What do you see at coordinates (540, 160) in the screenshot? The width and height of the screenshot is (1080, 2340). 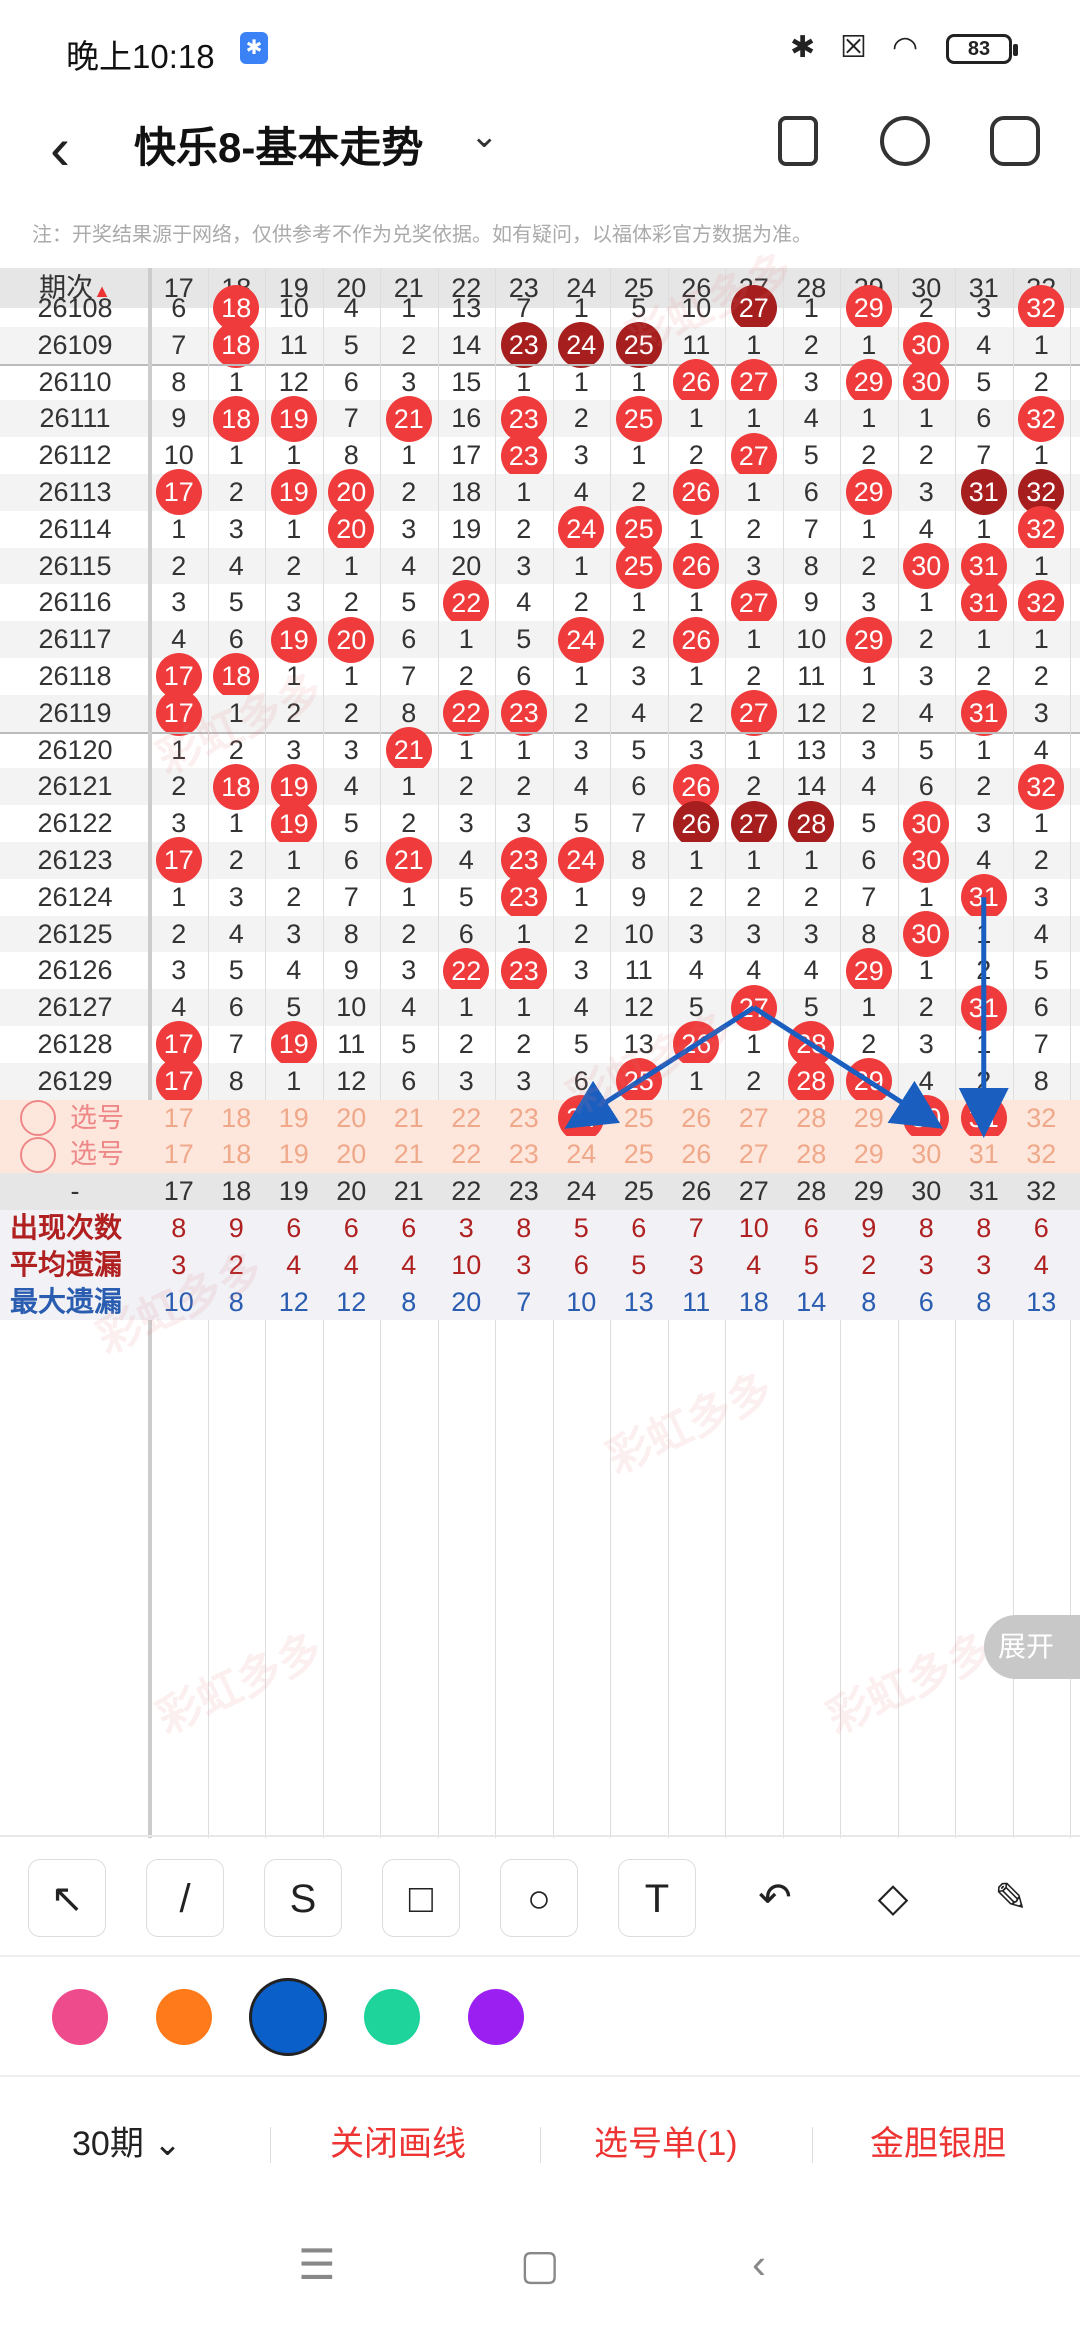 I see `app-bar: ‹ 快乐8-基本走势 ⌄` at bounding box center [540, 160].